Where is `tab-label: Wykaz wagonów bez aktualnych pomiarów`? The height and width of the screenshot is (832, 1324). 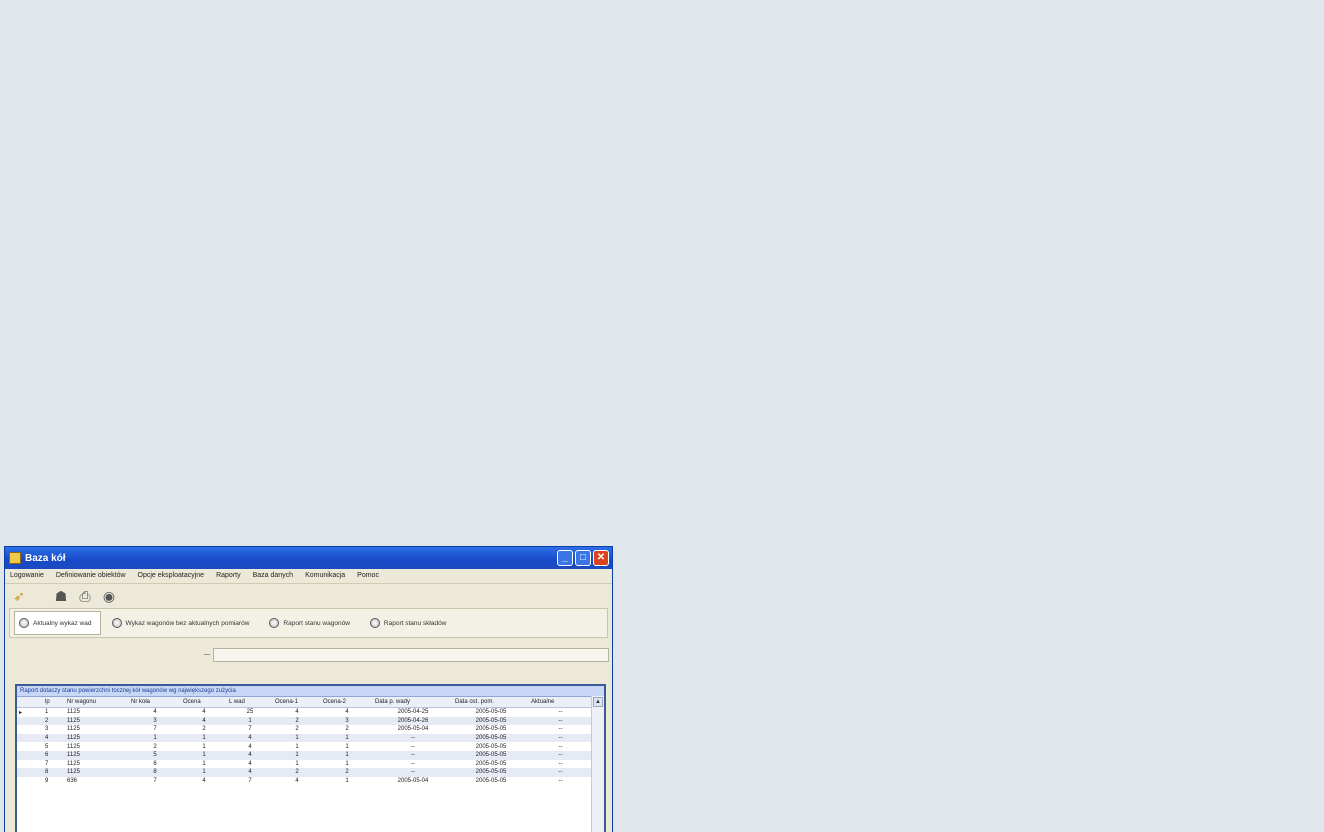
tab-label: Wykaz wagonów bez aktualnych pomiarów is located at coordinates (187, 623).